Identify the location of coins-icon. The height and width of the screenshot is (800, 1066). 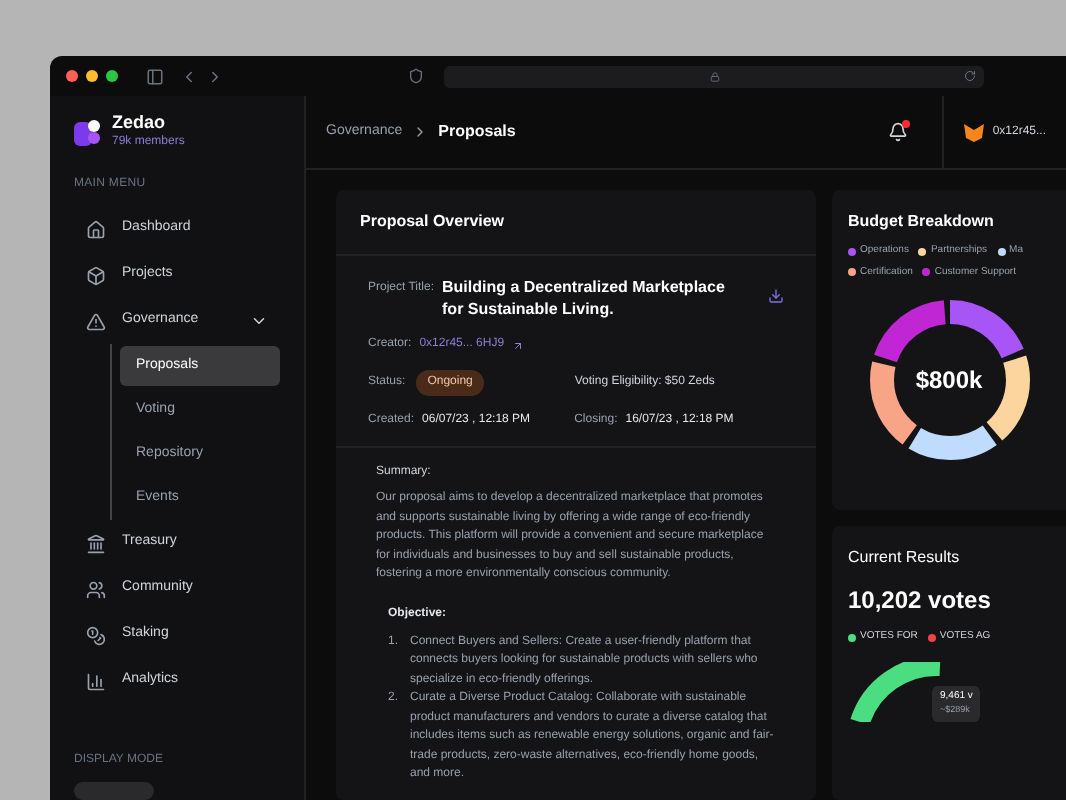
(96, 635).